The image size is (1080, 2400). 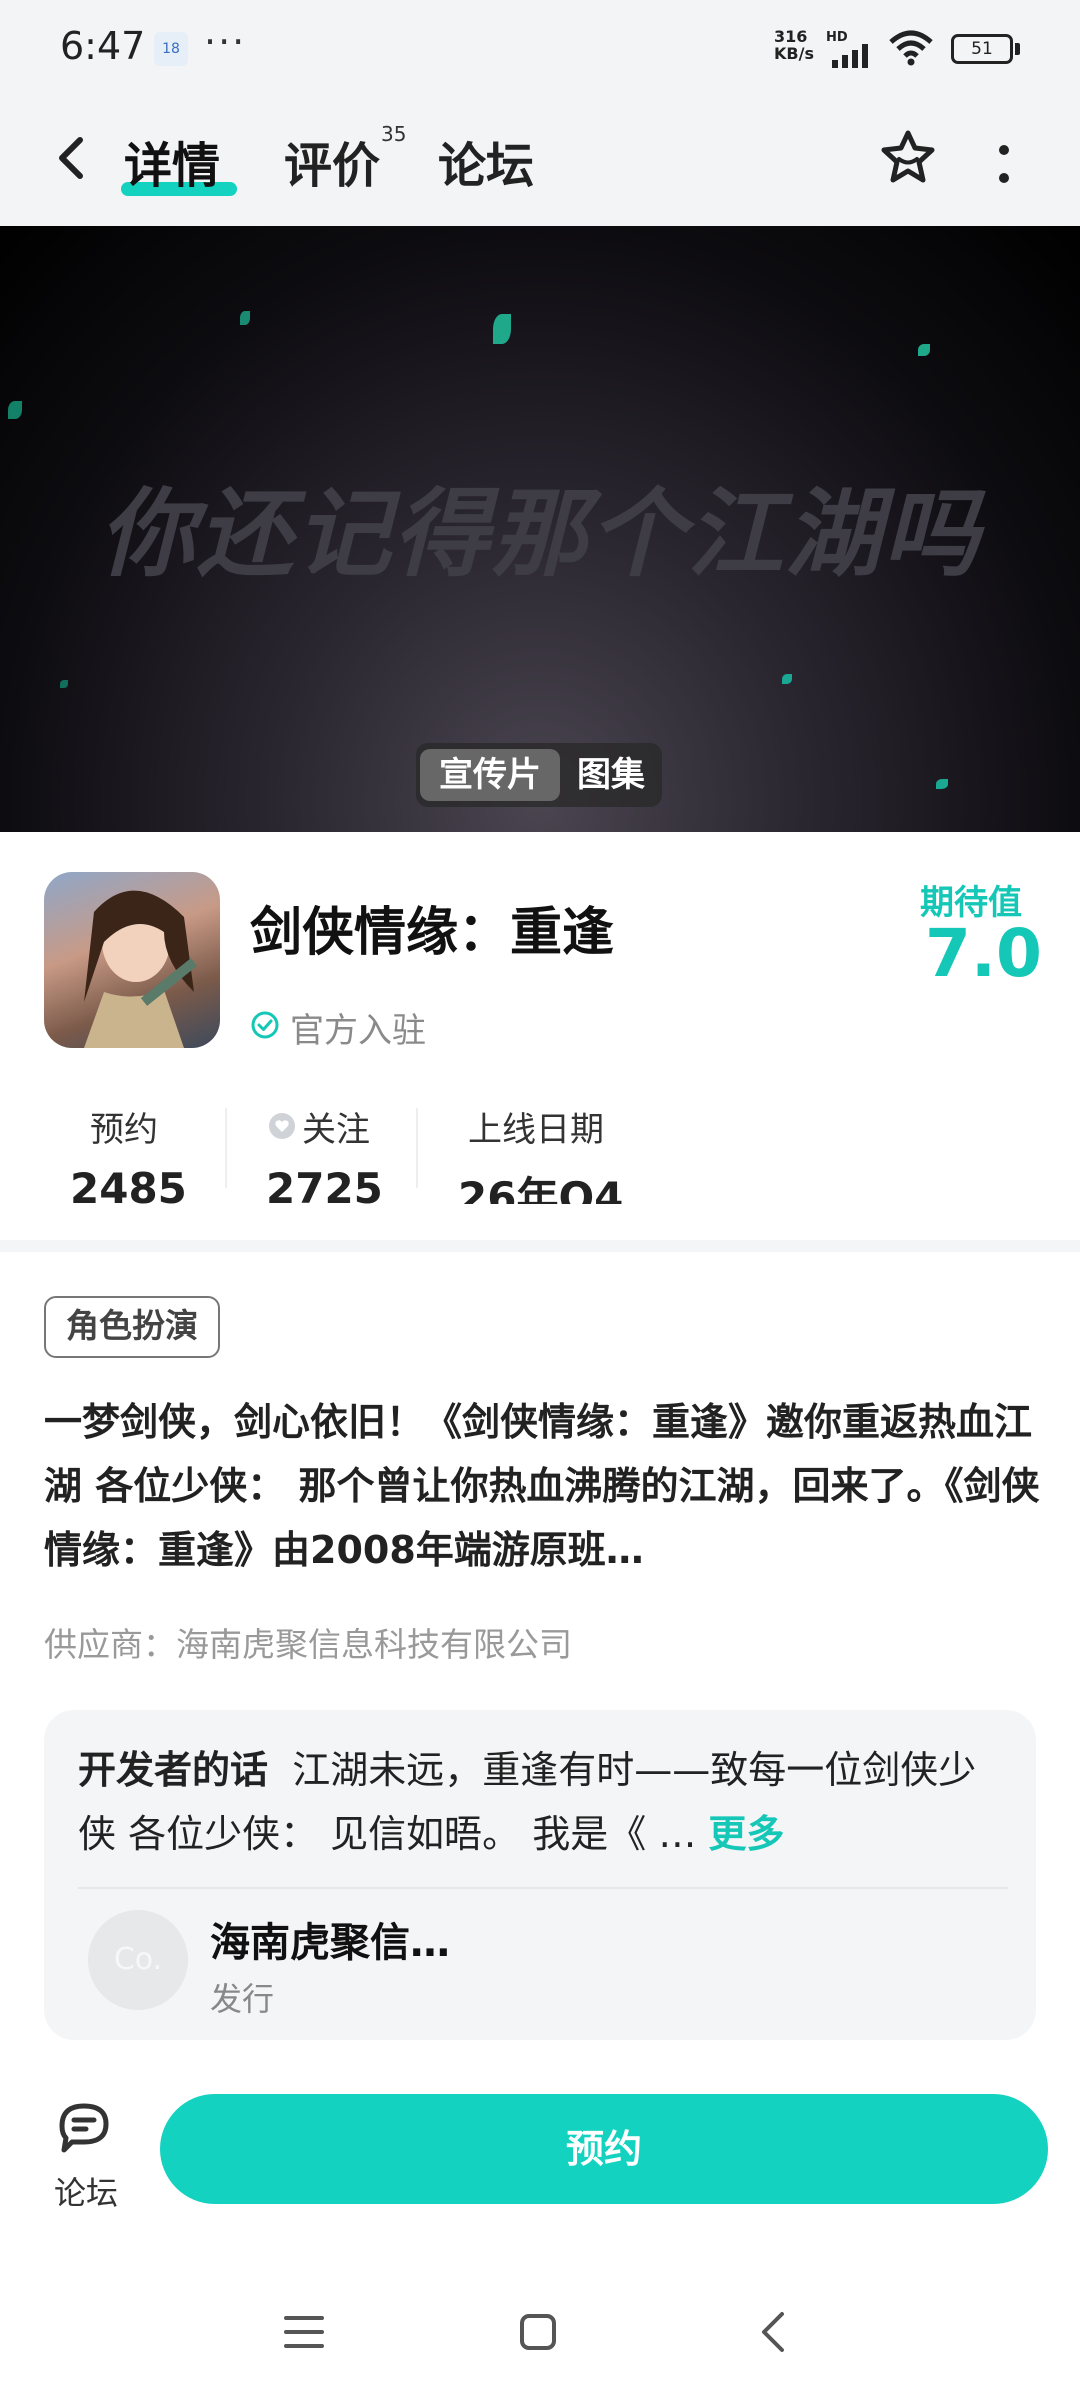 What do you see at coordinates (1004, 165) in the screenshot?
I see `more-vertical-icon` at bounding box center [1004, 165].